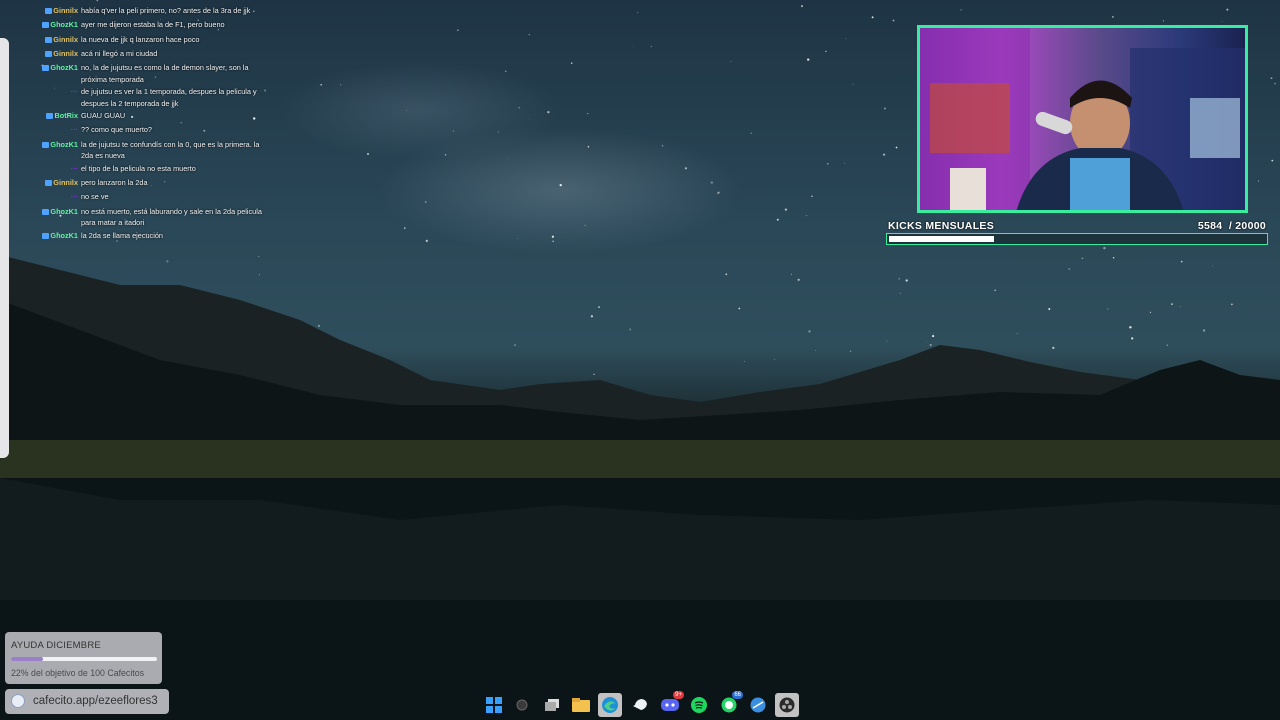  I want to click on whatsapp-icon: 66, so click(730, 704).